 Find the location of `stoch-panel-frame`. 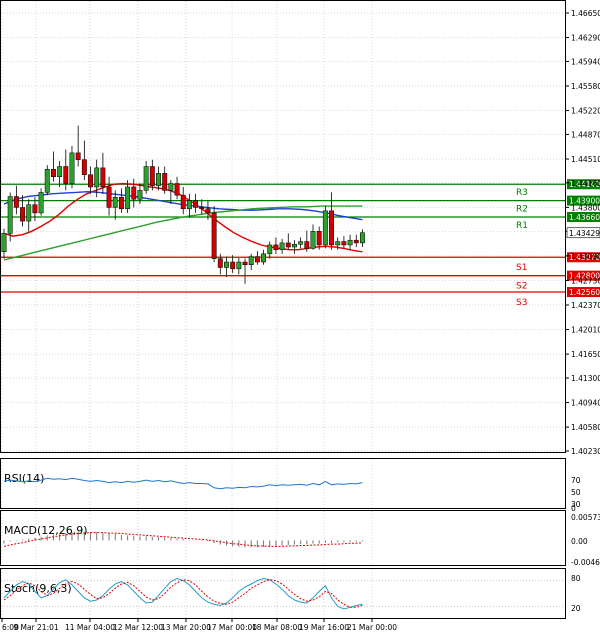

stoch-panel-frame is located at coordinates (283, 593).